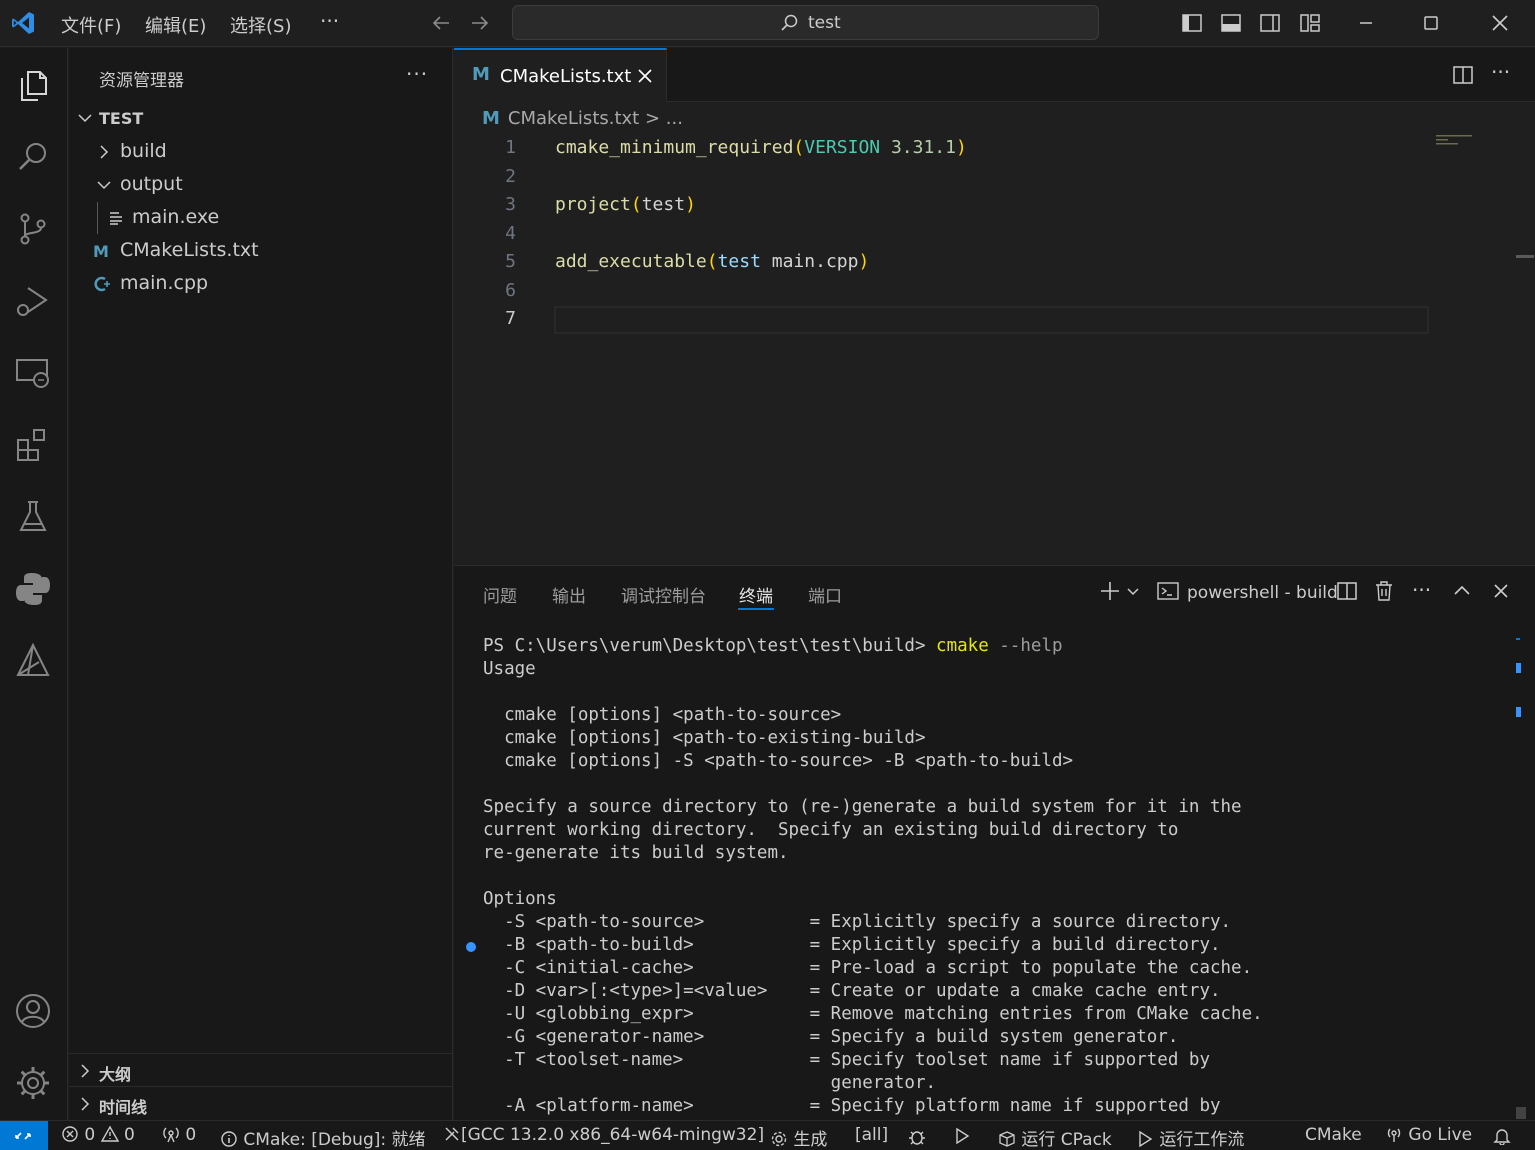 The image size is (1535, 1150). Describe the element at coordinates (603, 1135) in the screenshot. I see `cmake-kit: [GCC 13.2.0 x86_64-w64-mingw32]` at that location.